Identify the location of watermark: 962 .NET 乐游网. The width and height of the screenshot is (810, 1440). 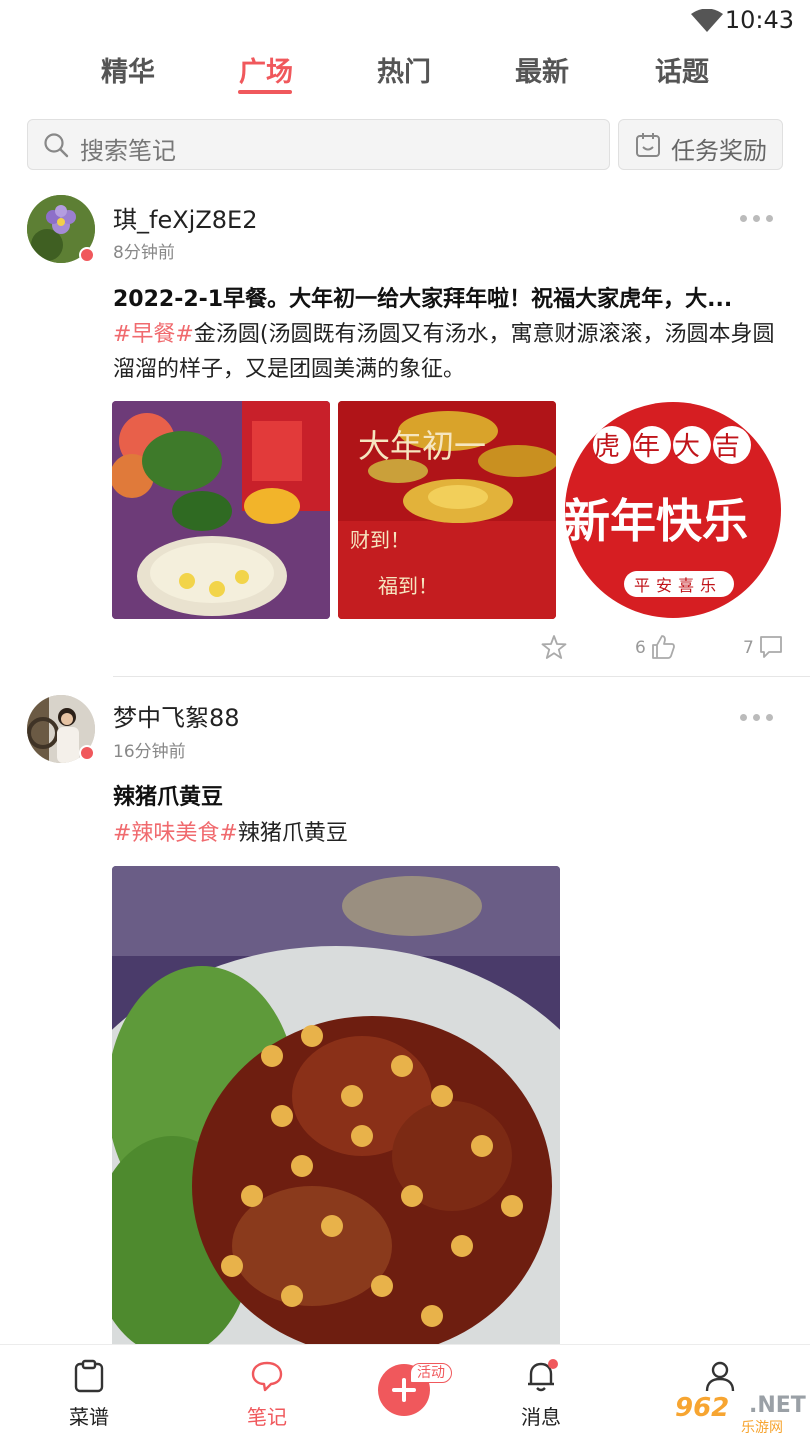
(740, 1414).